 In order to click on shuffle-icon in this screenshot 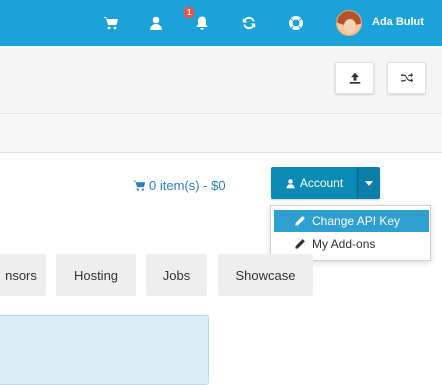, I will do `click(406, 77)`.